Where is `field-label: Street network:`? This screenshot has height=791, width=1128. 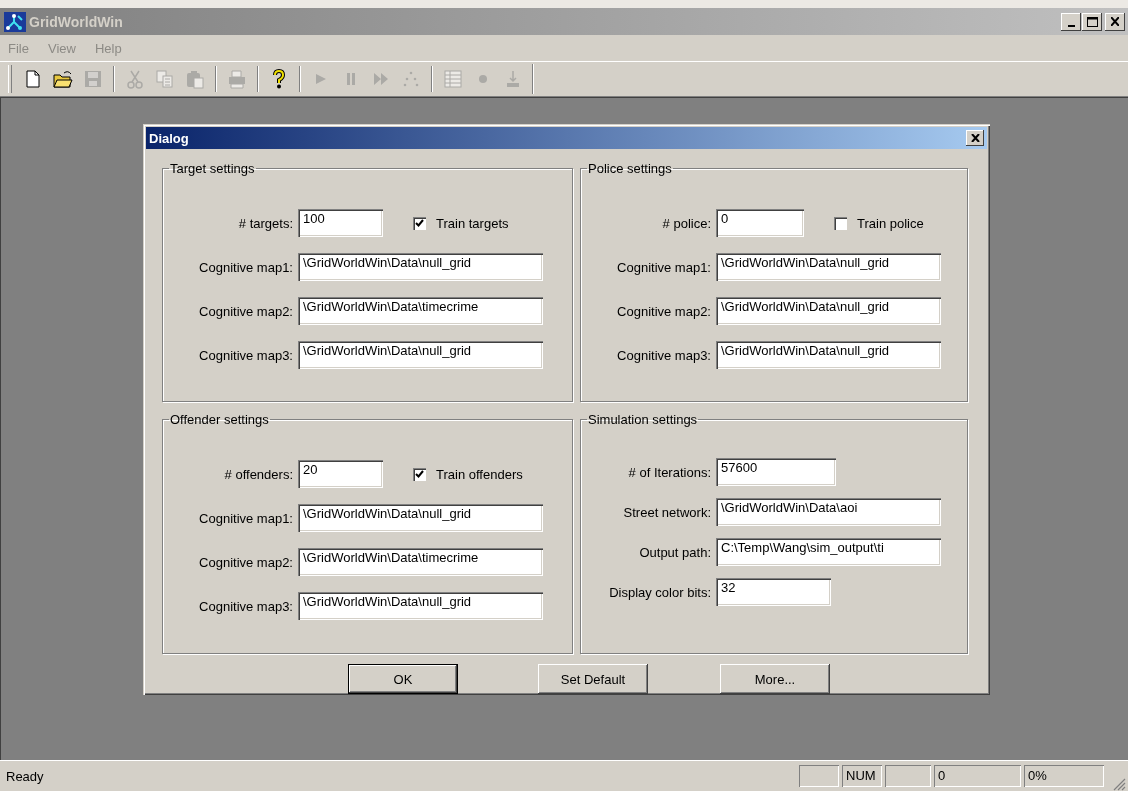
field-label: Street network: is located at coordinates (666, 512).